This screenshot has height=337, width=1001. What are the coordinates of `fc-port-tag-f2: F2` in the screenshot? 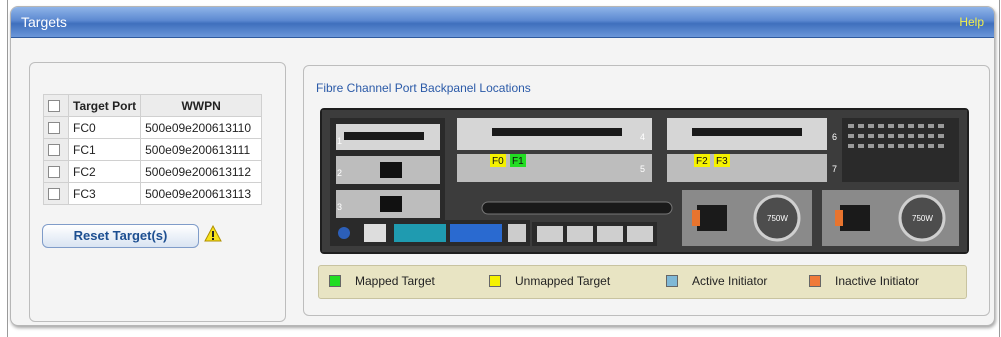 It's located at (702, 160).